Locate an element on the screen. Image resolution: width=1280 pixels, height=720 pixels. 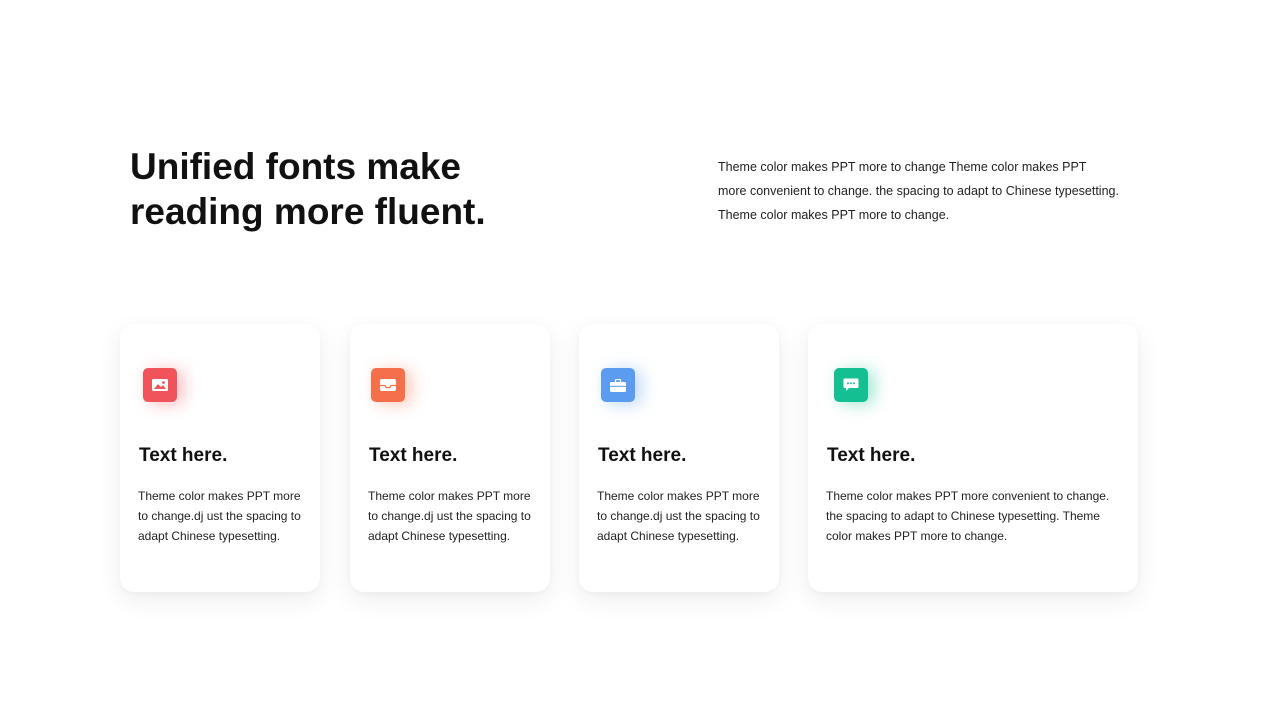
chat-icon is located at coordinates (851, 385).